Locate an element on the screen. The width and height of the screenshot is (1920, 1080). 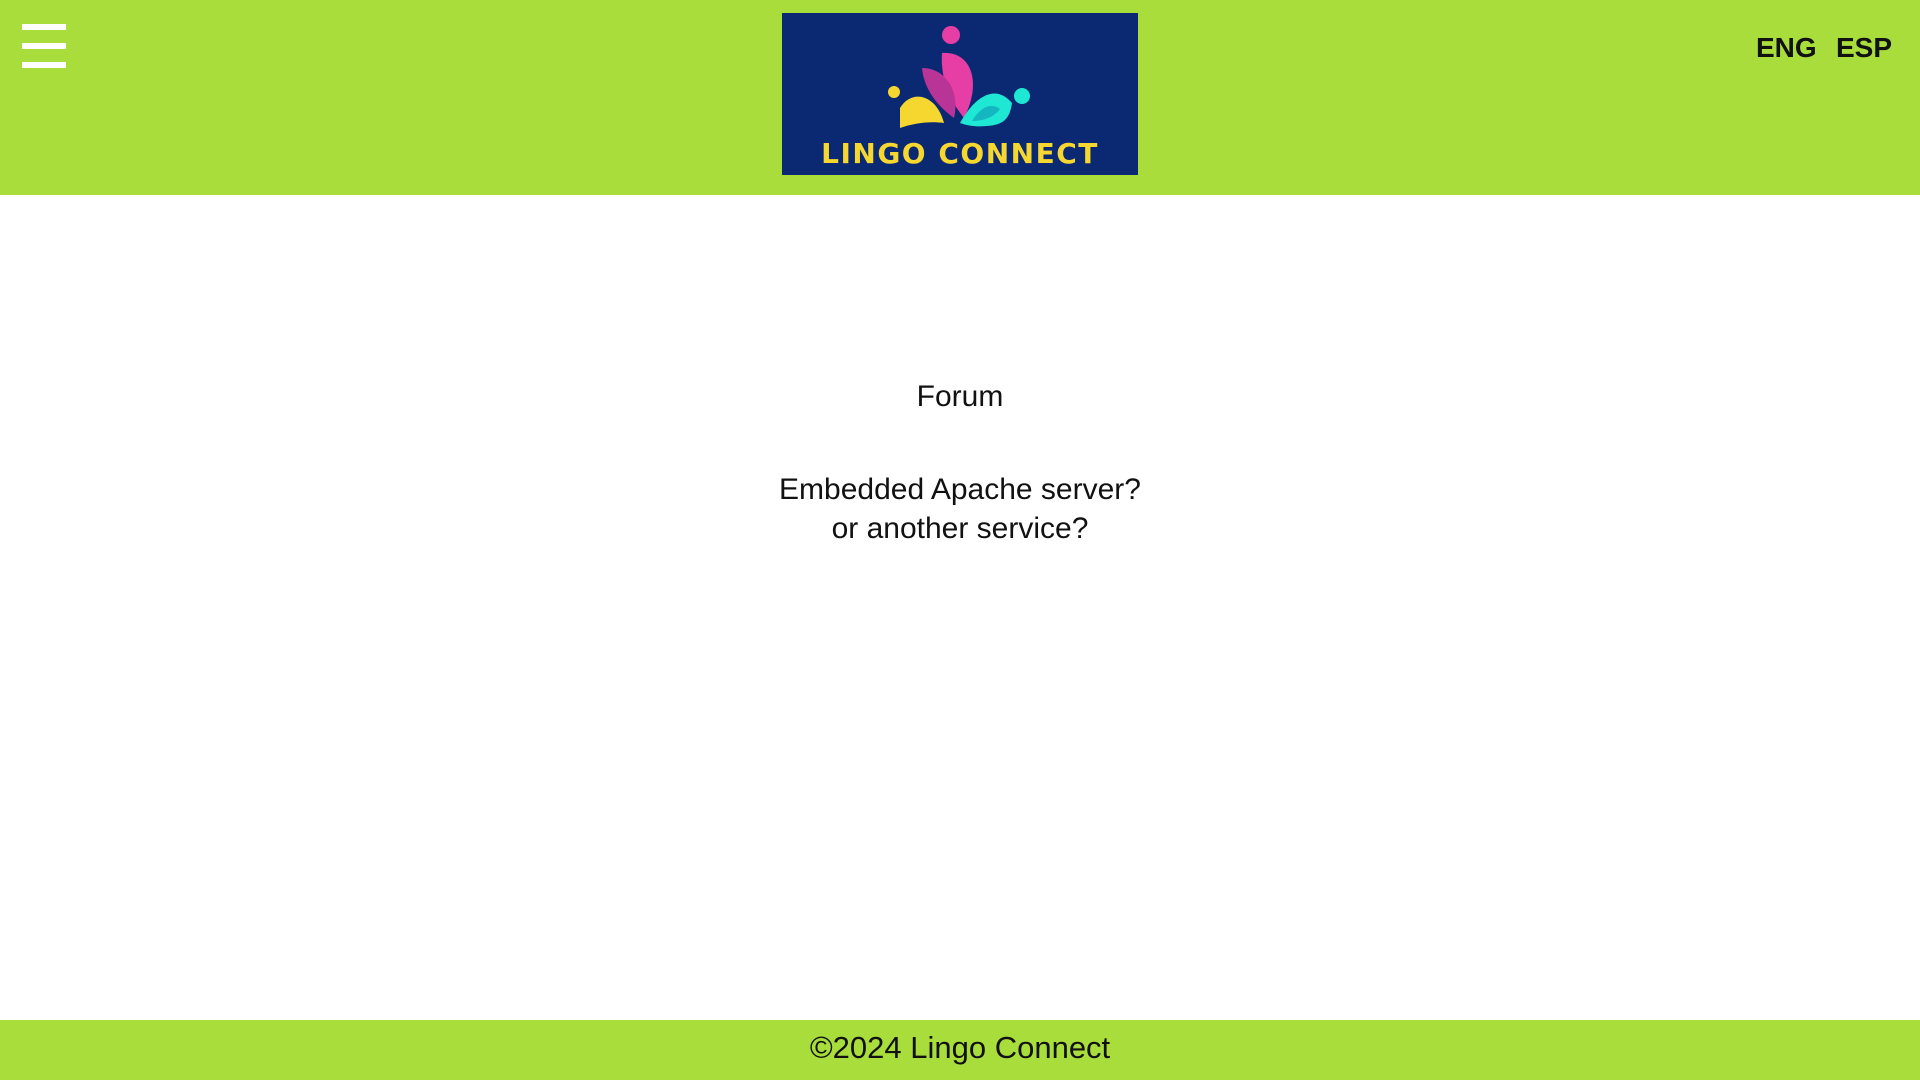
logo-text: LINGO CONNECT is located at coordinates (960, 153).